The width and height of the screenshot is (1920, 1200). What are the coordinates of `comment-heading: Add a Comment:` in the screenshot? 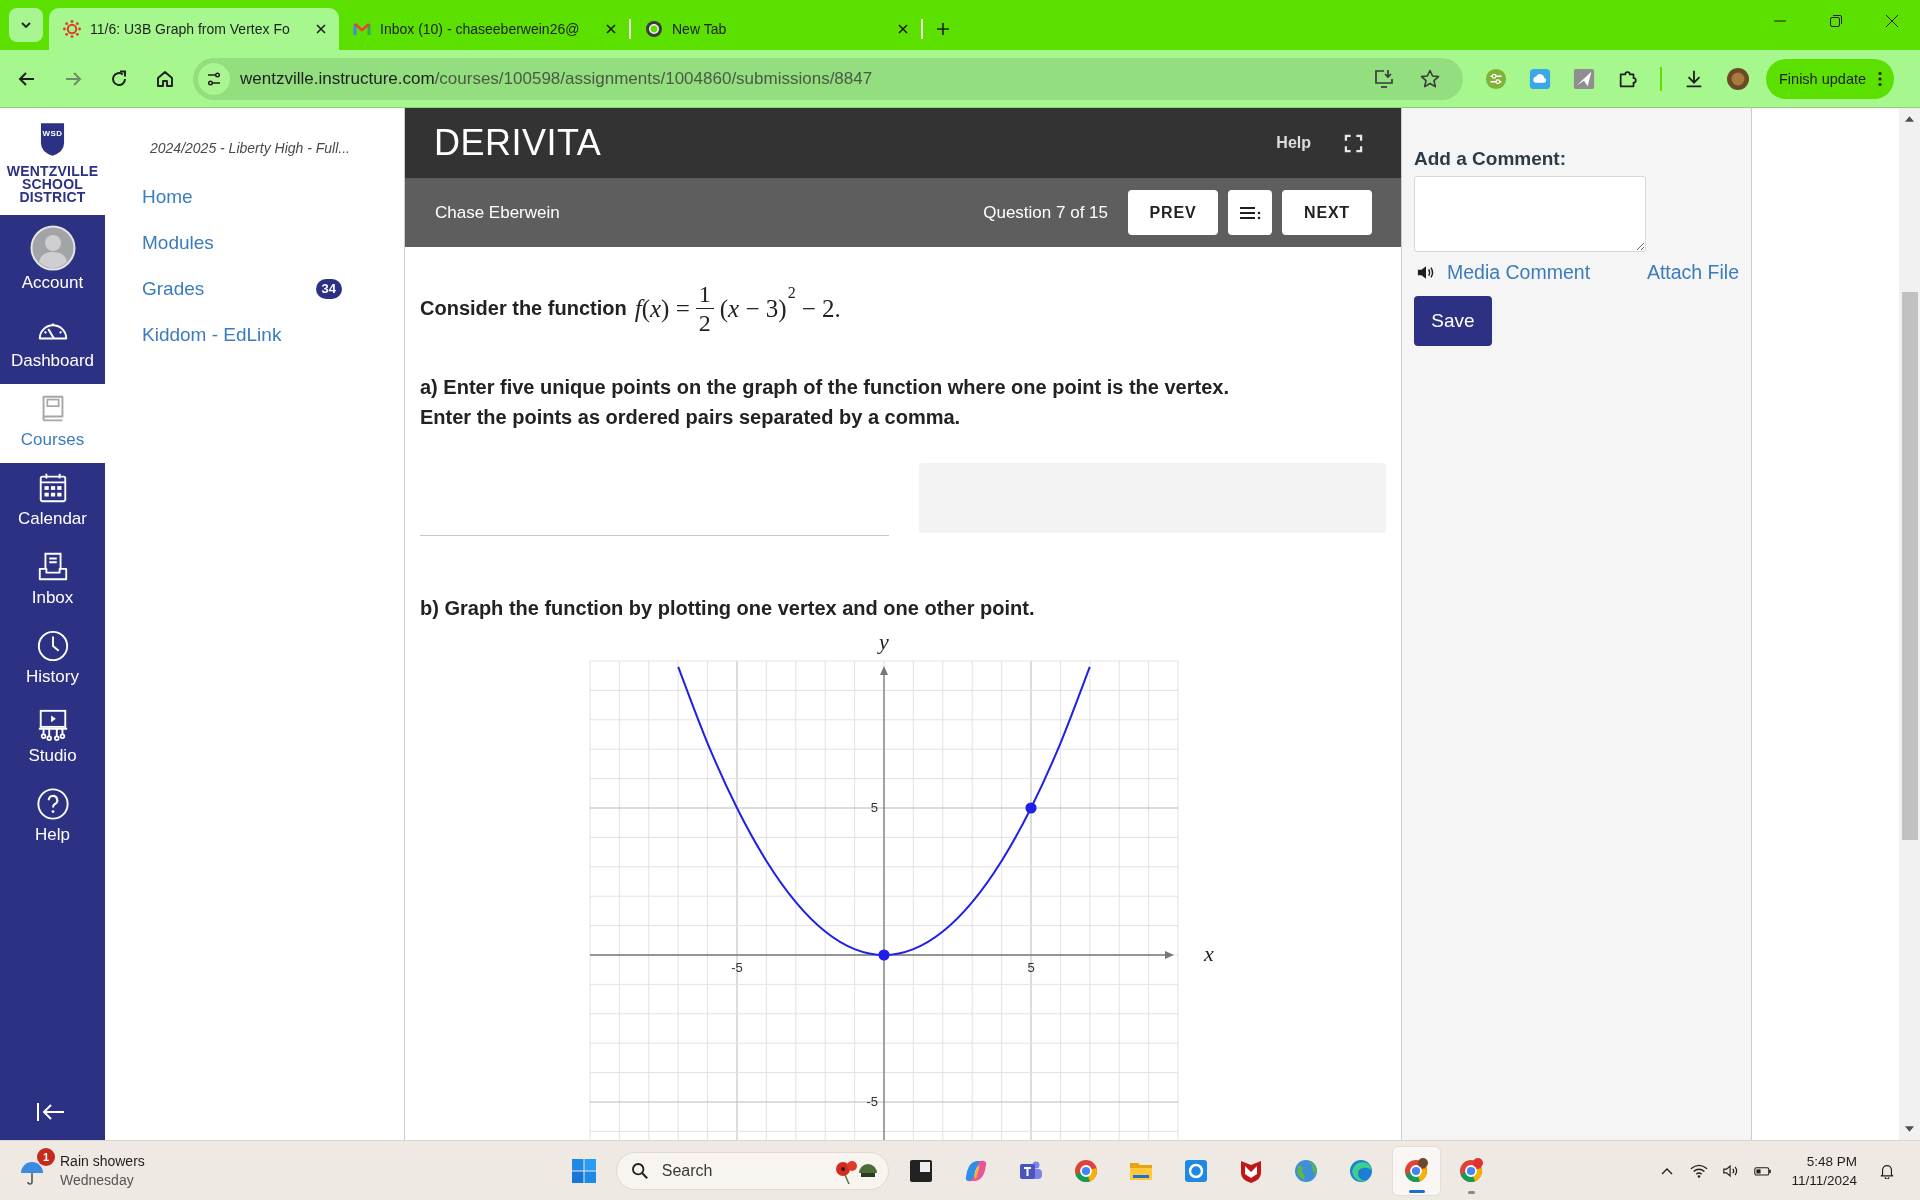 It's located at (1490, 159).